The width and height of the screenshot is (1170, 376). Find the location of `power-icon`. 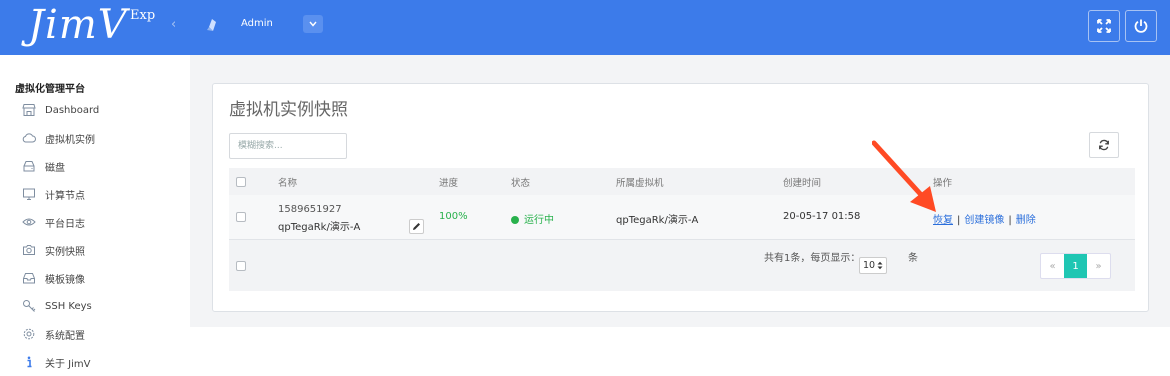

power-icon is located at coordinates (1141, 26).